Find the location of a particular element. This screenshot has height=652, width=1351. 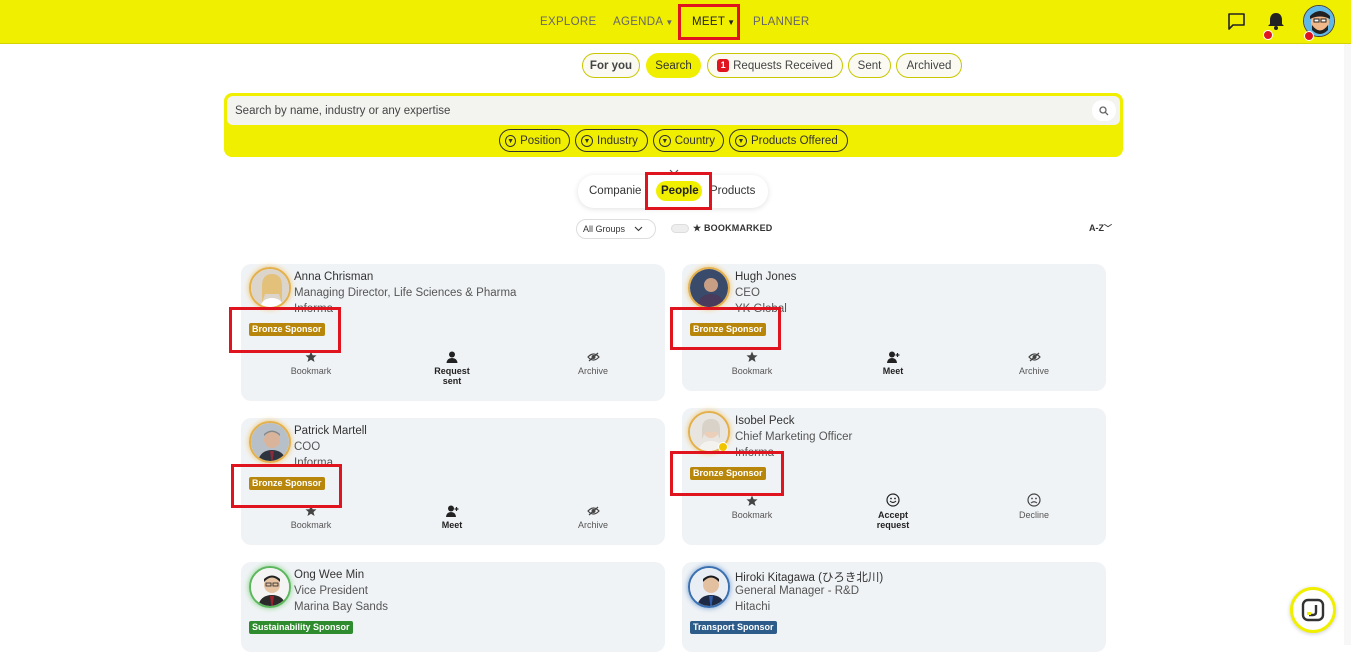

filter-country: ▼ Country is located at coordinates (688, 140).